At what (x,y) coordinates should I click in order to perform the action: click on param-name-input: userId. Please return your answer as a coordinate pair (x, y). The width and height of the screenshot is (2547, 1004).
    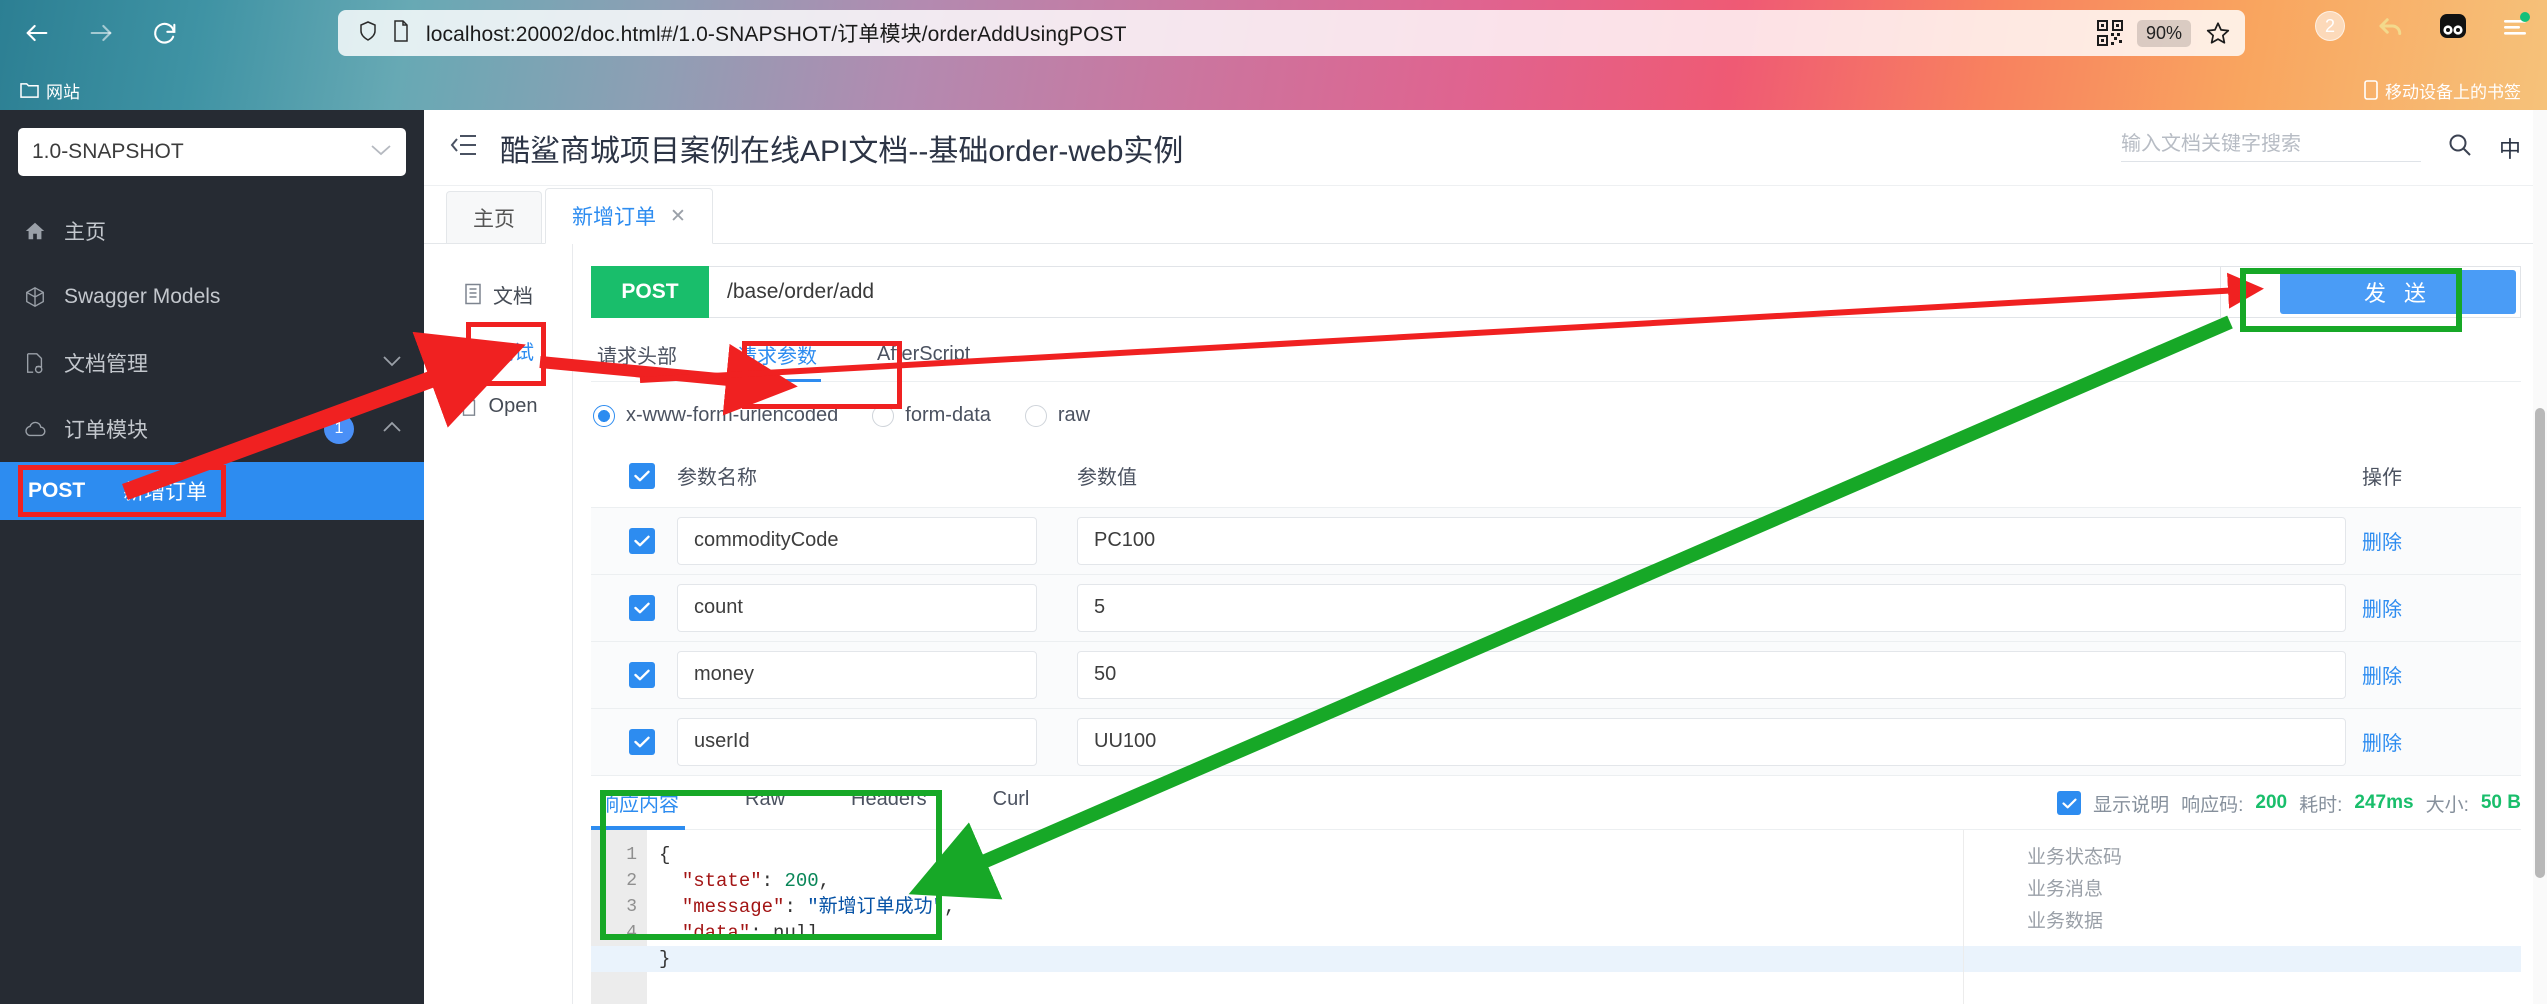
    Looking at the image, I should click on (857, 741).